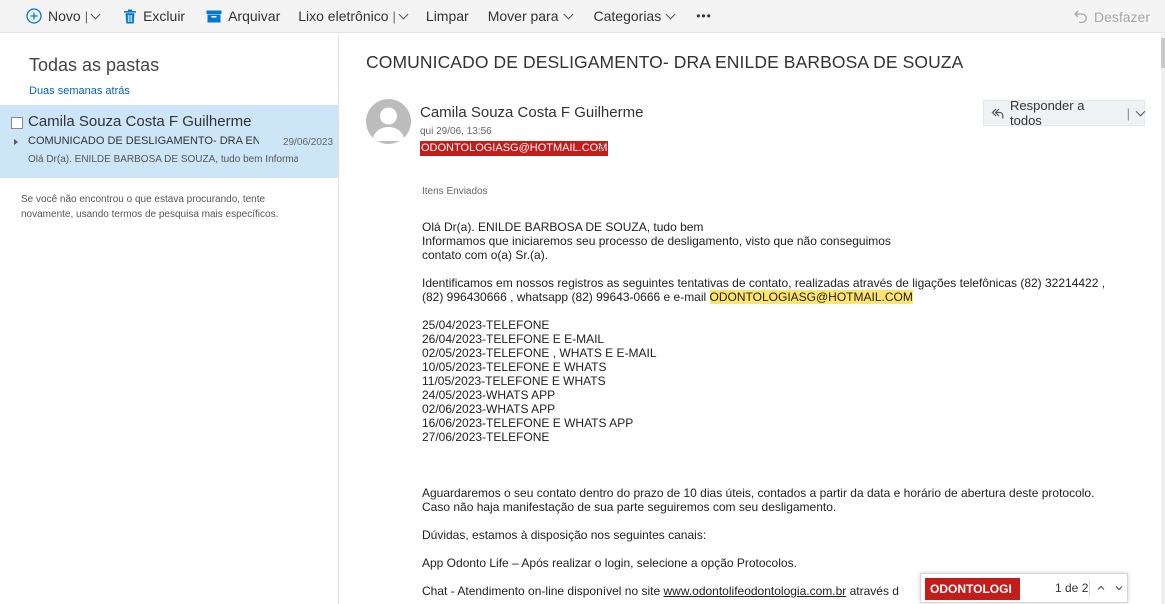 This screenshot has height=604, width=1165. I want to click on select-checkbox, so click(17, 123).